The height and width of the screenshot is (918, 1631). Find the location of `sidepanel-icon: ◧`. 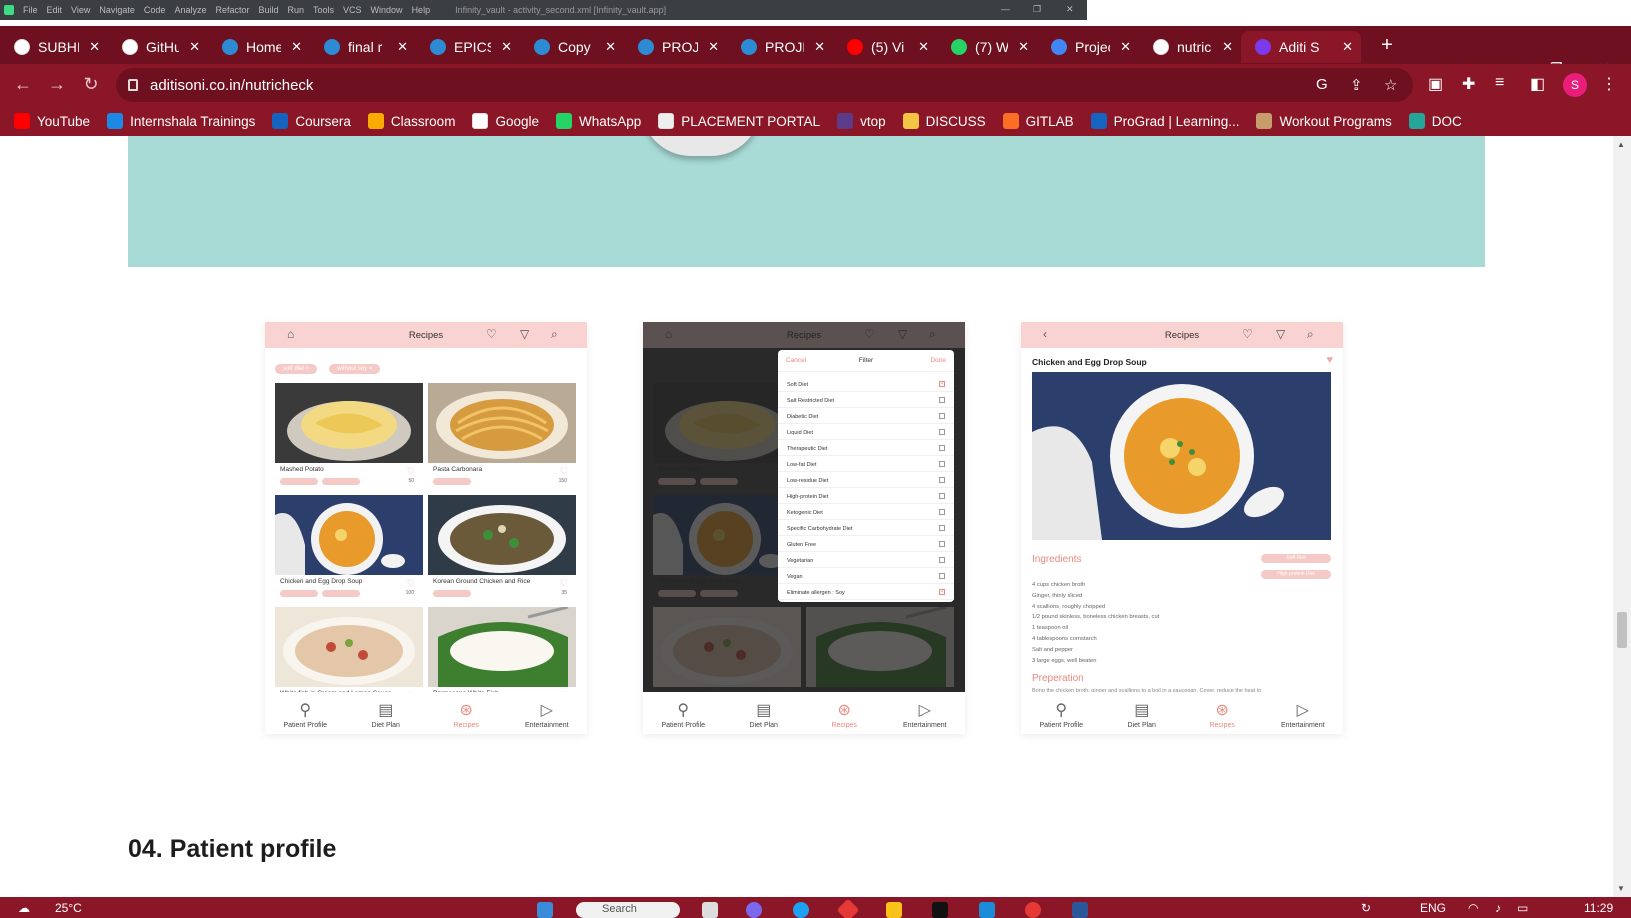

sidepanel-icon: ◧ is located at coordinates (1537, 84).